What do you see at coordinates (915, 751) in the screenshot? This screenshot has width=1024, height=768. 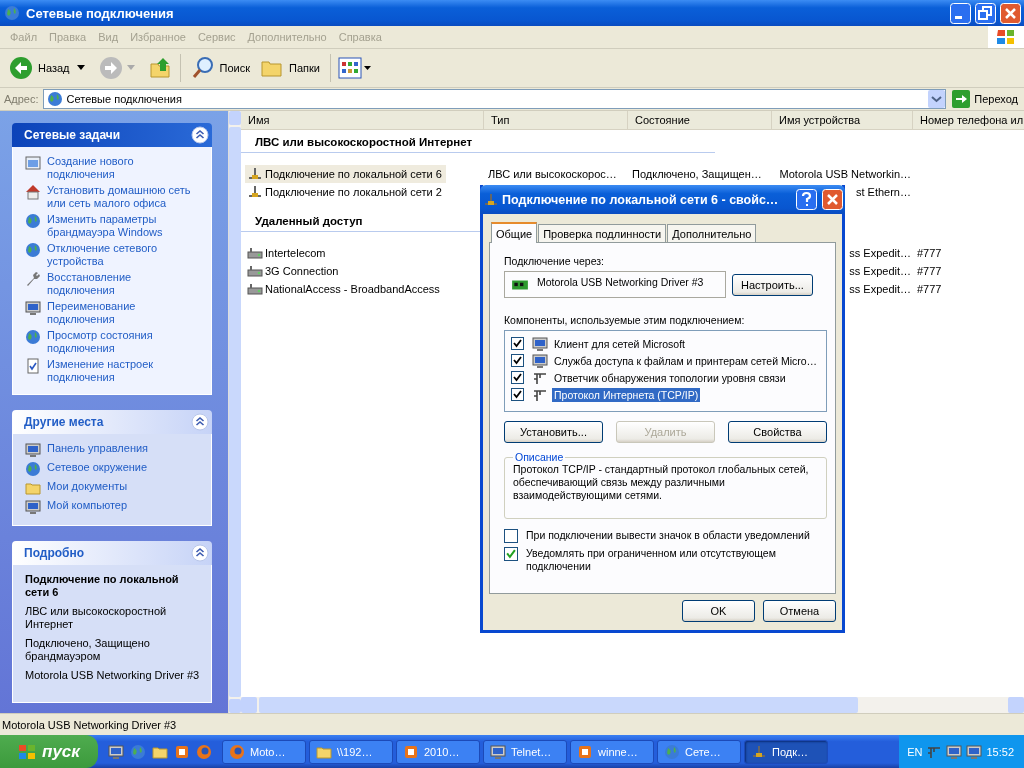 I see `language-indicator: EN` at bounding box center [915, 751].